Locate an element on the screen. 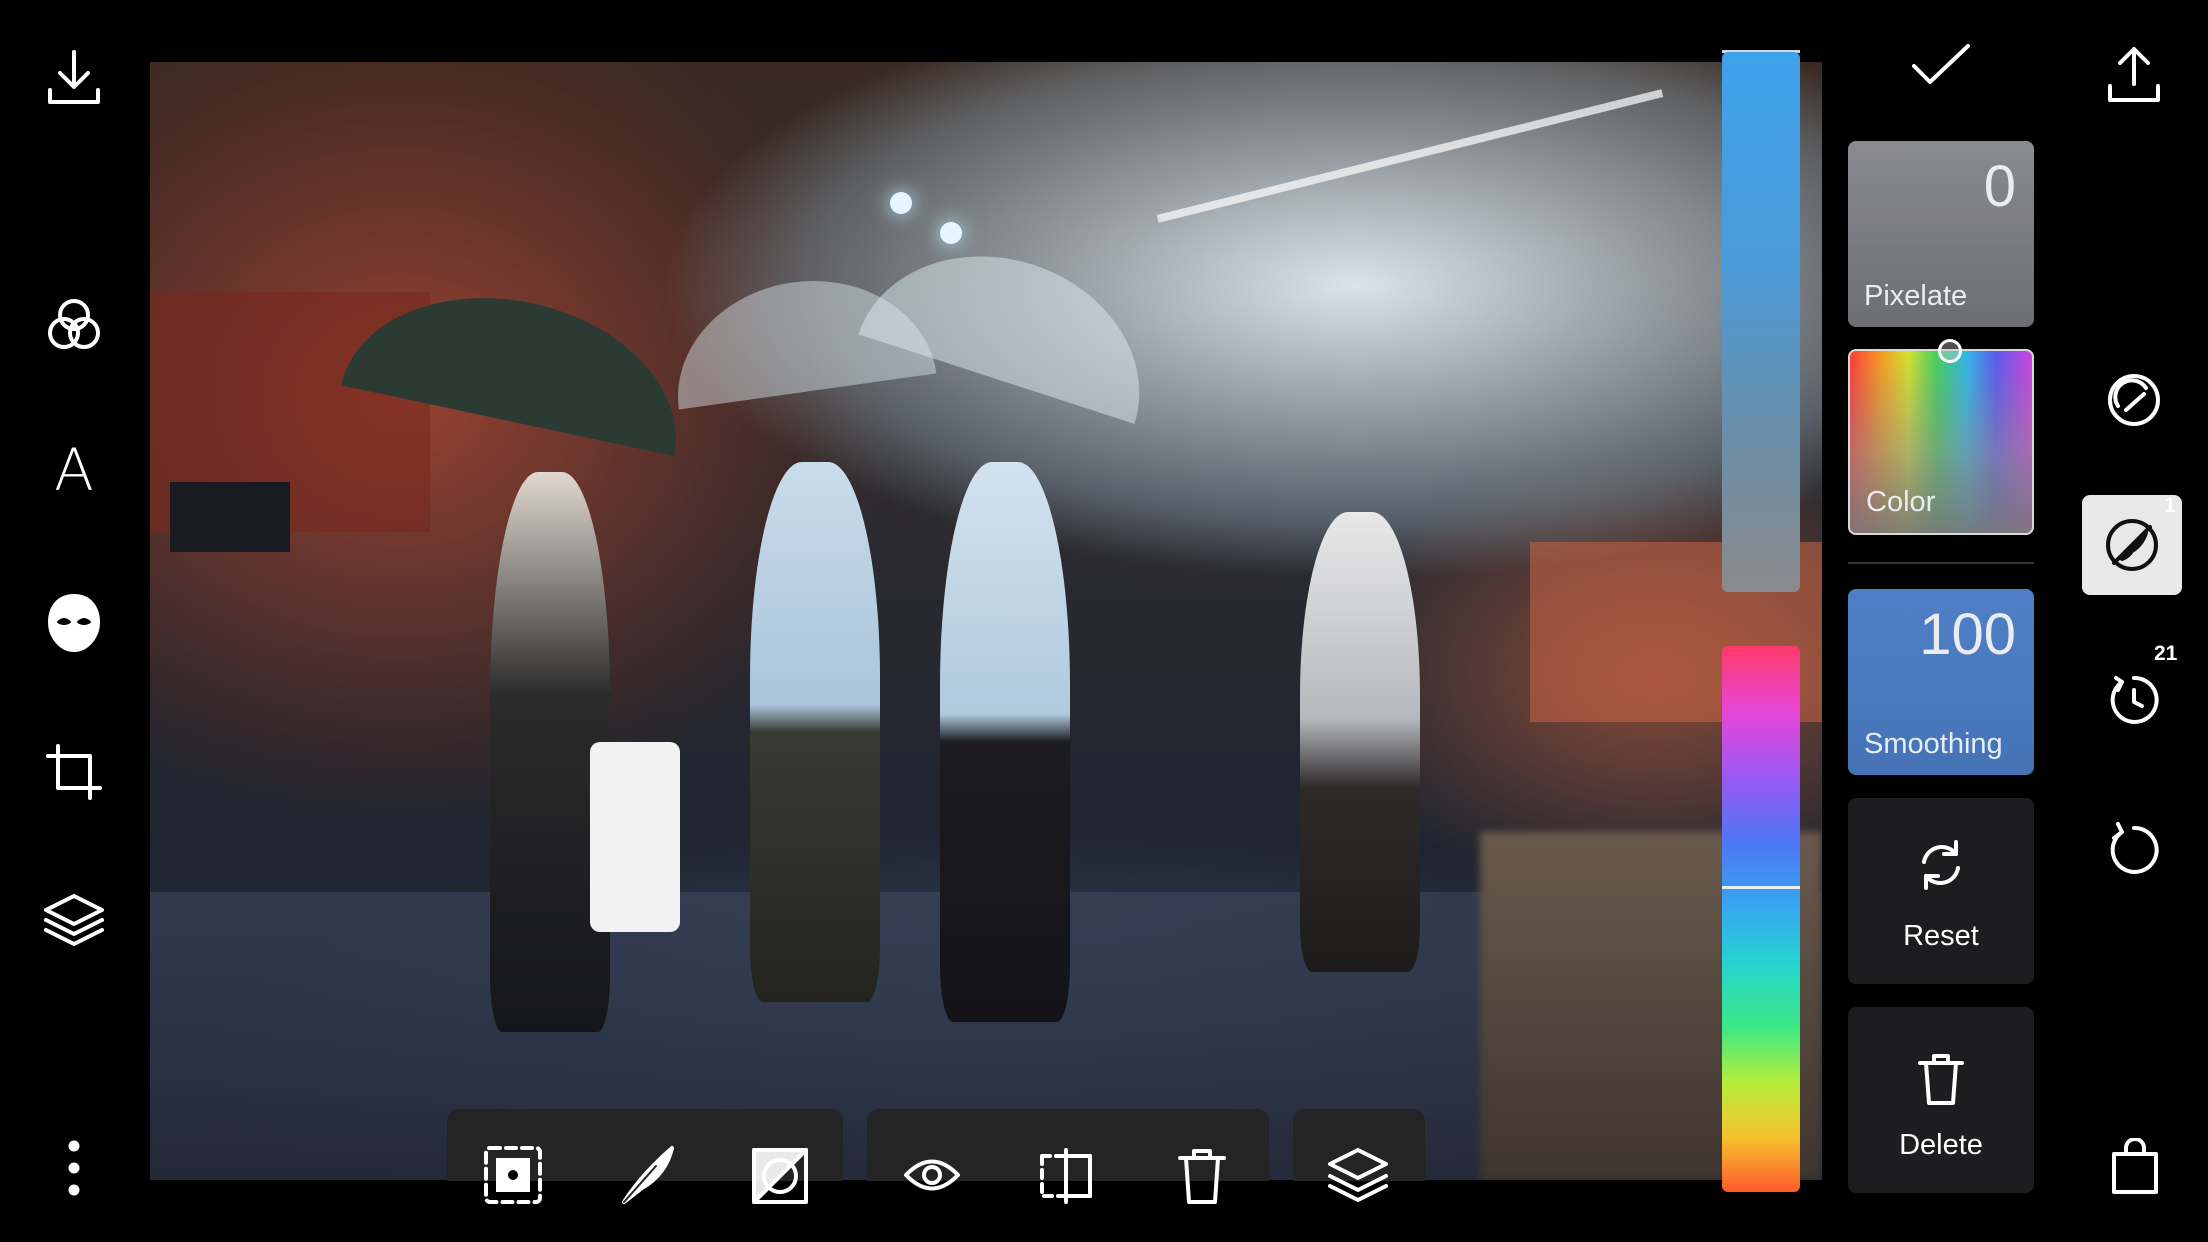 The image size is (2208, 1242). umbrella is located at coordinates (1015, 322).